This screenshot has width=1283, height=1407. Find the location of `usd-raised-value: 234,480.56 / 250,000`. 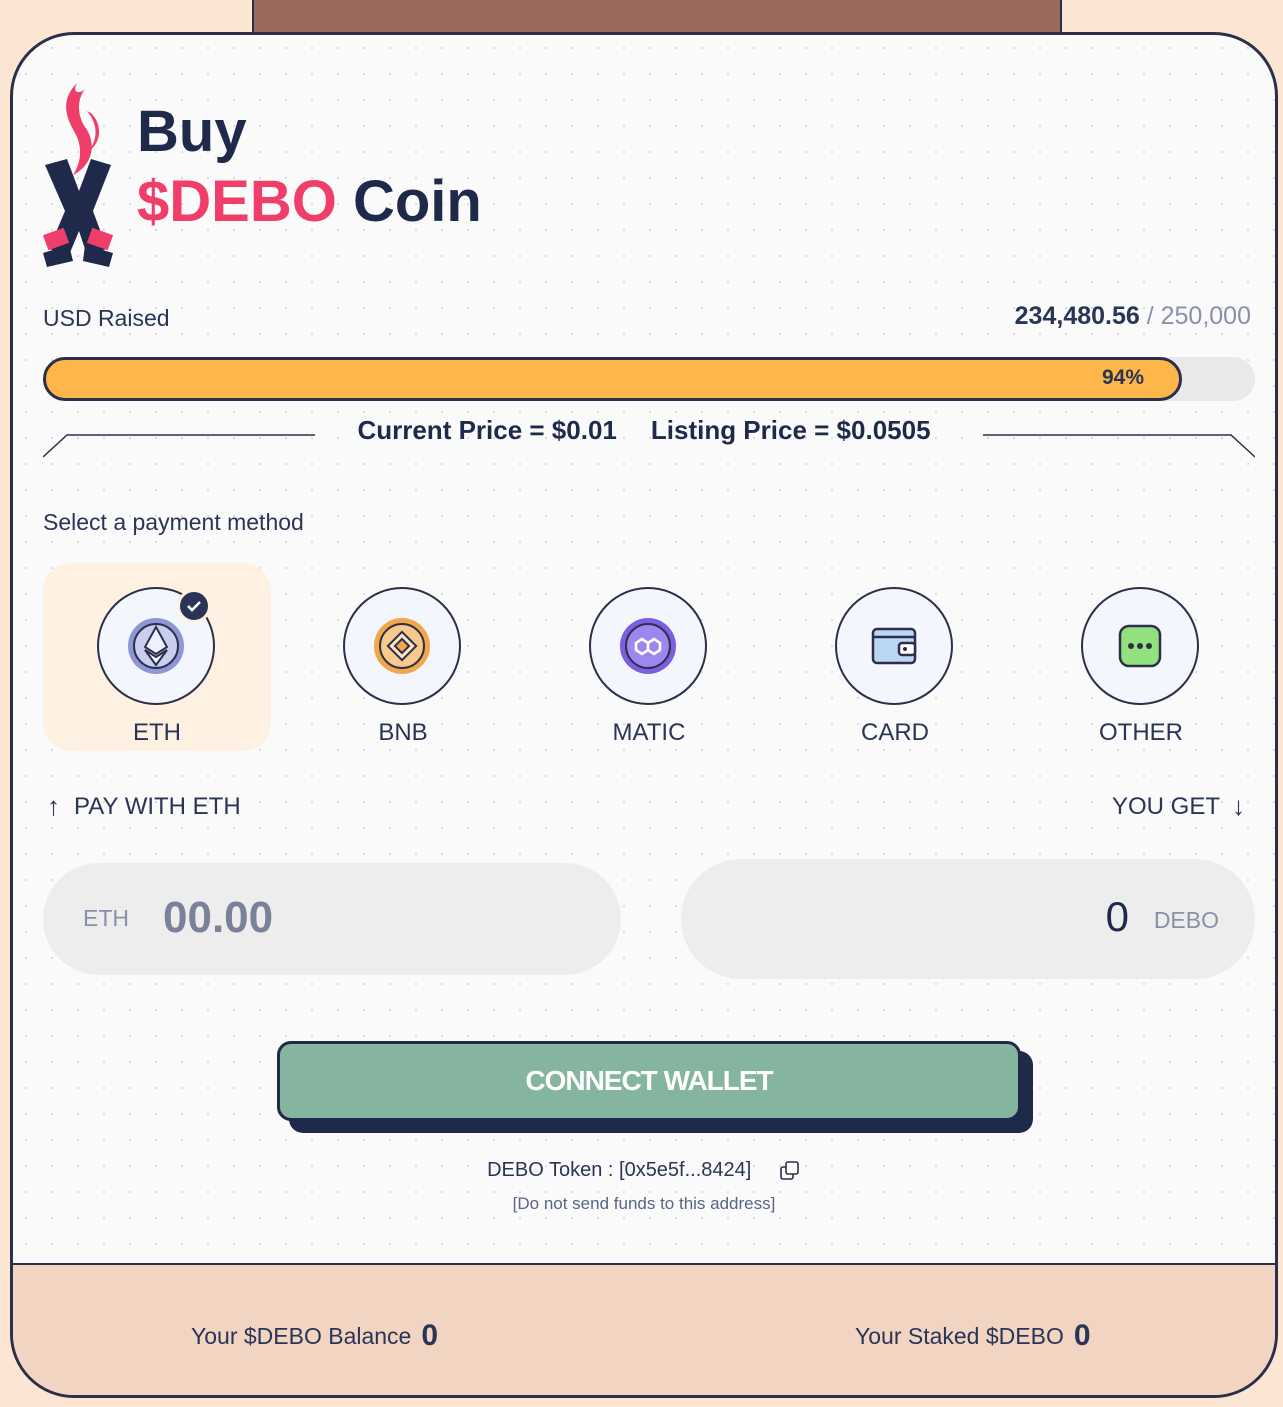

usd-raised-value: 234,480.56 / 250,000 is located at coordinates (1133, 316).